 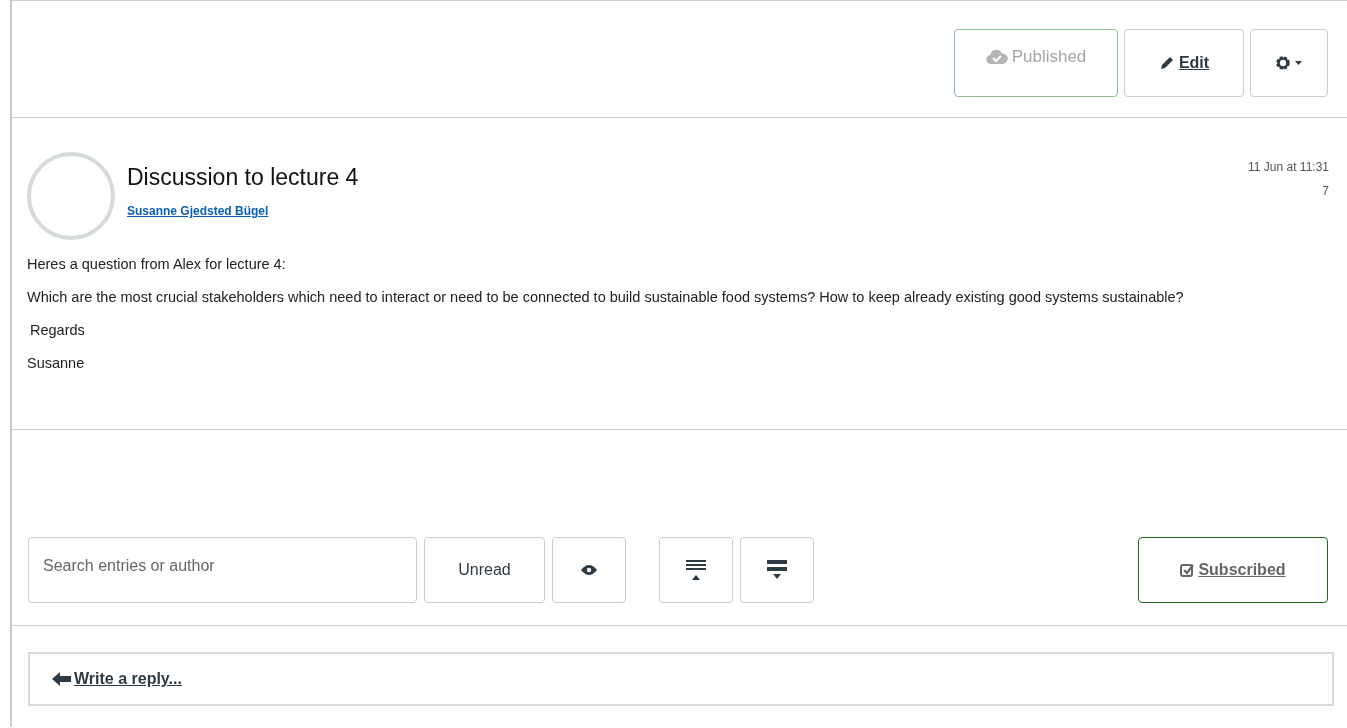 What do you see at coordinates (198, 211) in the screenshot?
I see `author-link: Susanne Gjedsted Bügel` at bounding box center [198, 211].